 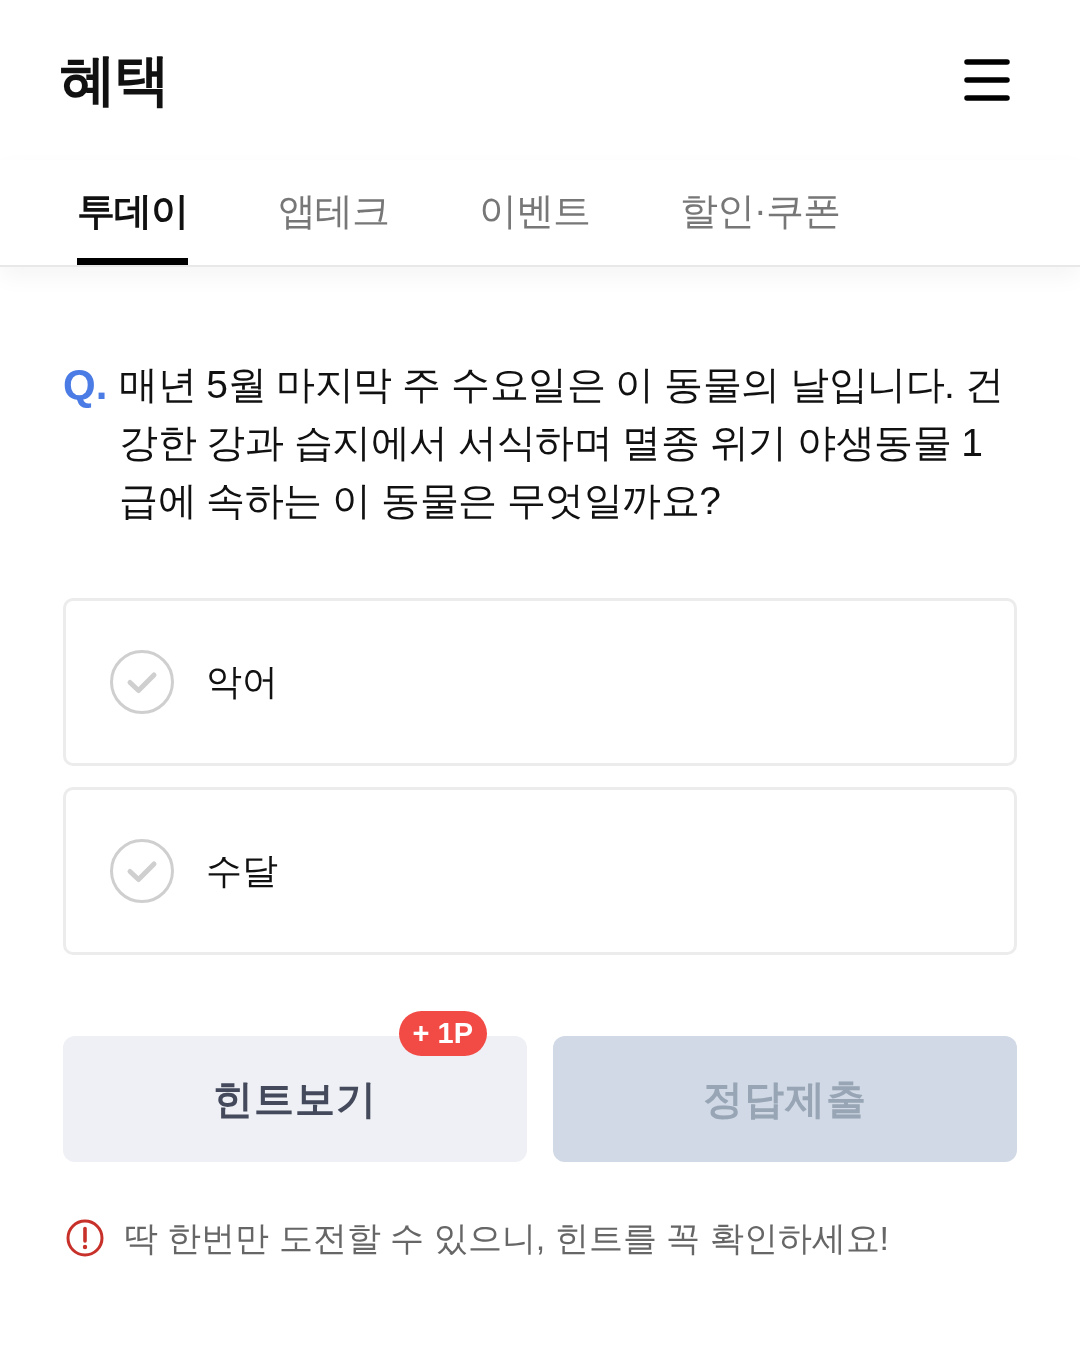 What do you see at coordinates (333, 212) in the screenshot?
I see `tab: 앱테크` at bounding box center [333, 212].